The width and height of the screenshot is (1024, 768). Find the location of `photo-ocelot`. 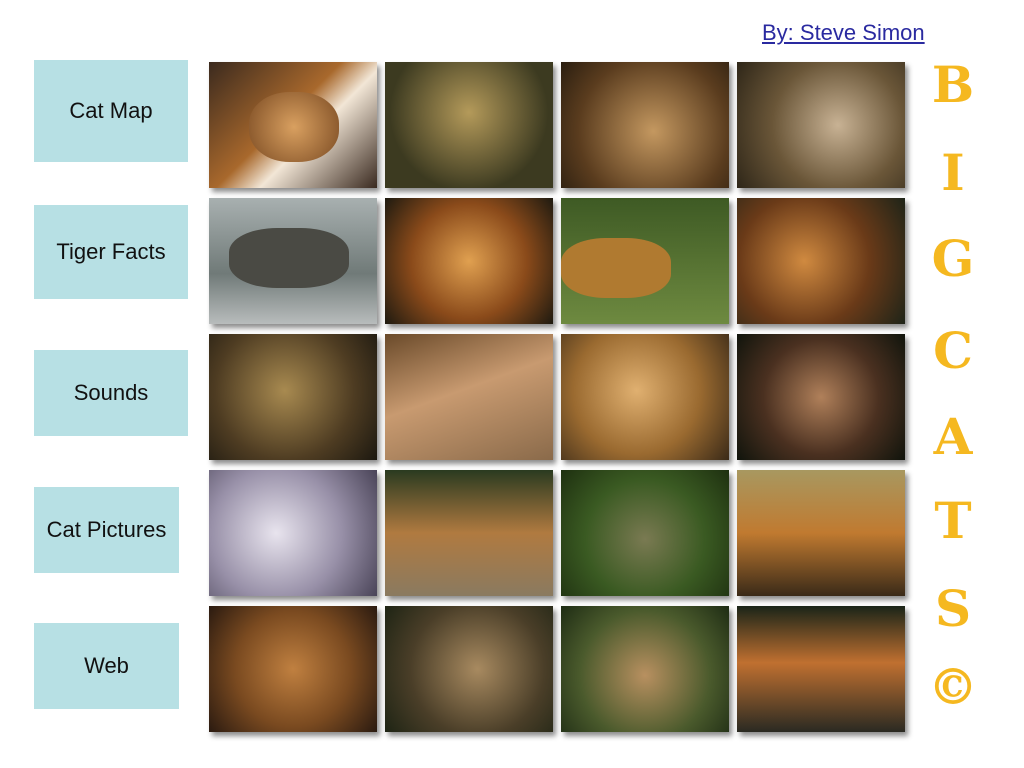

photo-ocelot is located at coordinates (469, 125).